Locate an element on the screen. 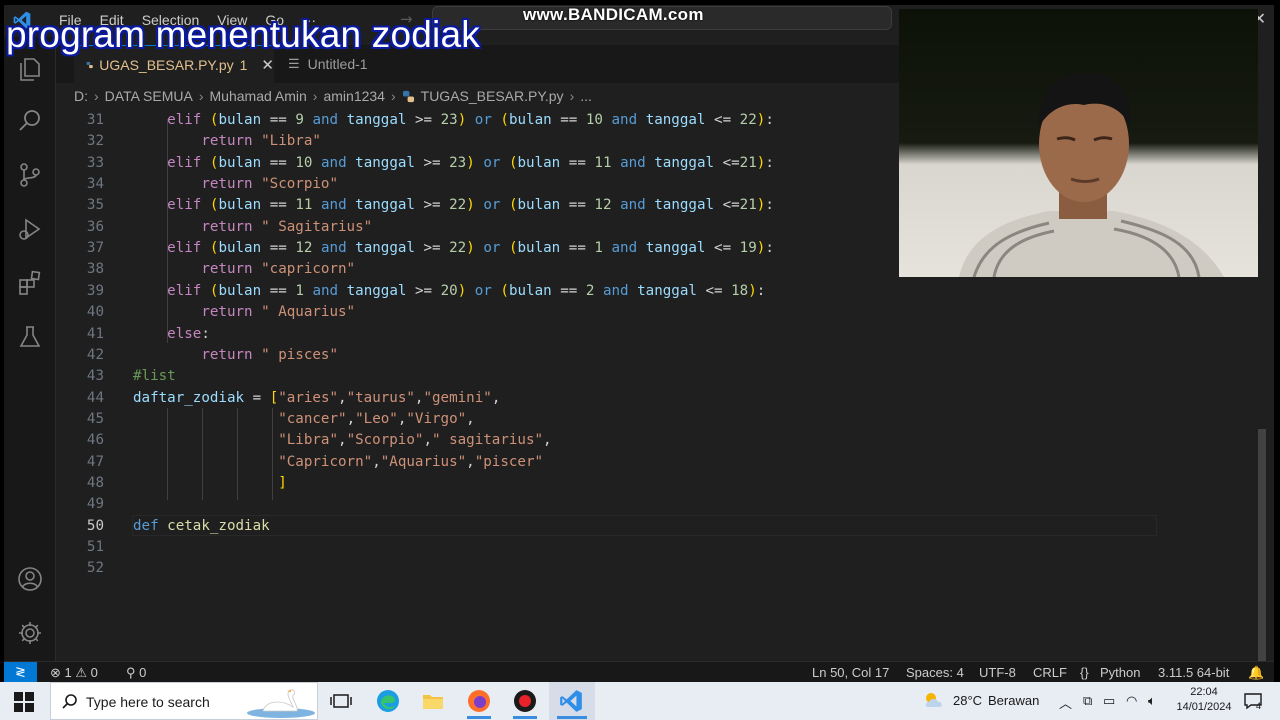 This screenshot has width=1280, height=720. problems-indicator: ⊗ 1 ⚠ 0 is located at coordinates (74, 673).